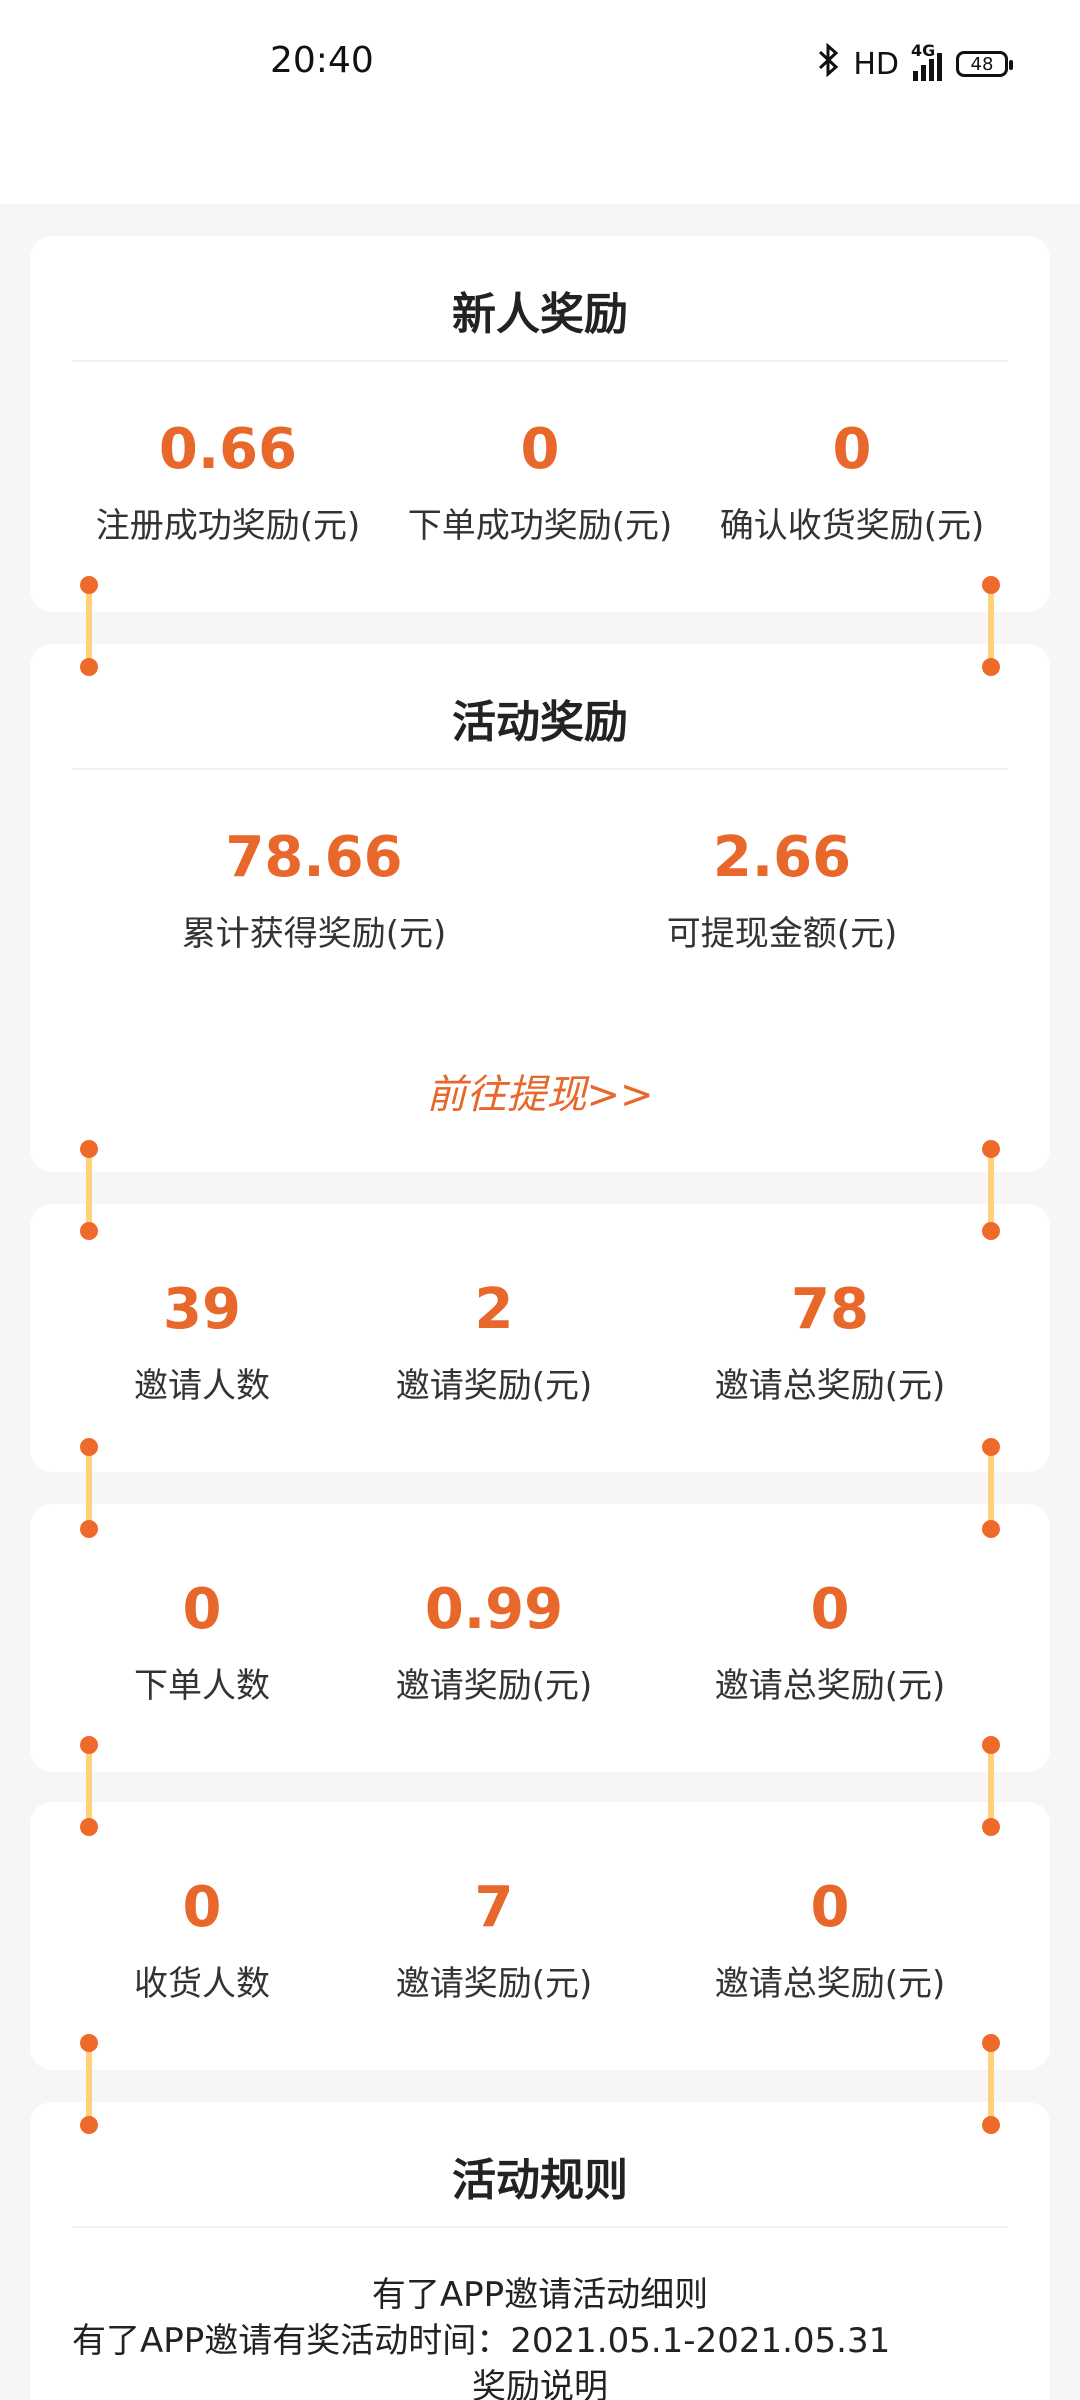  What do you see at coordinates (828, 63) in the screenshot?
I see `bluetooth-icon` at bounding box center [828, 63].